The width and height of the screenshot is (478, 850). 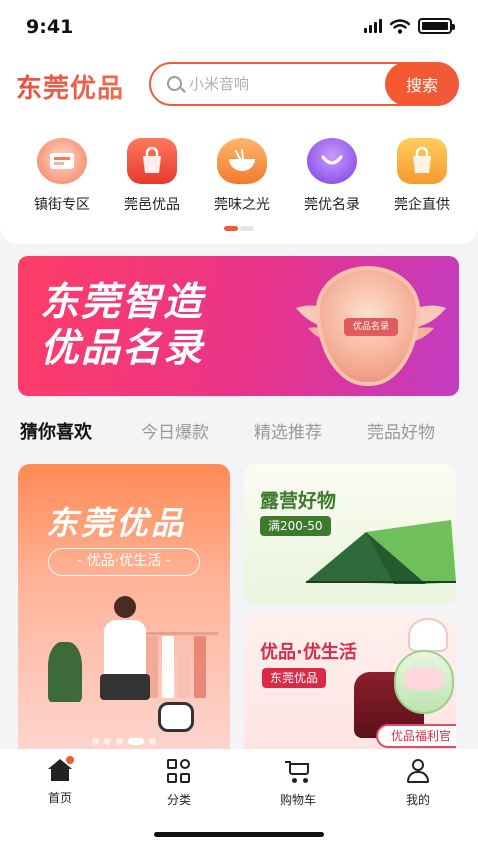 What do you see at coordinates (62, 161) in the screenshot?
I see `town-district-icon` at bounding box center [62, 161].